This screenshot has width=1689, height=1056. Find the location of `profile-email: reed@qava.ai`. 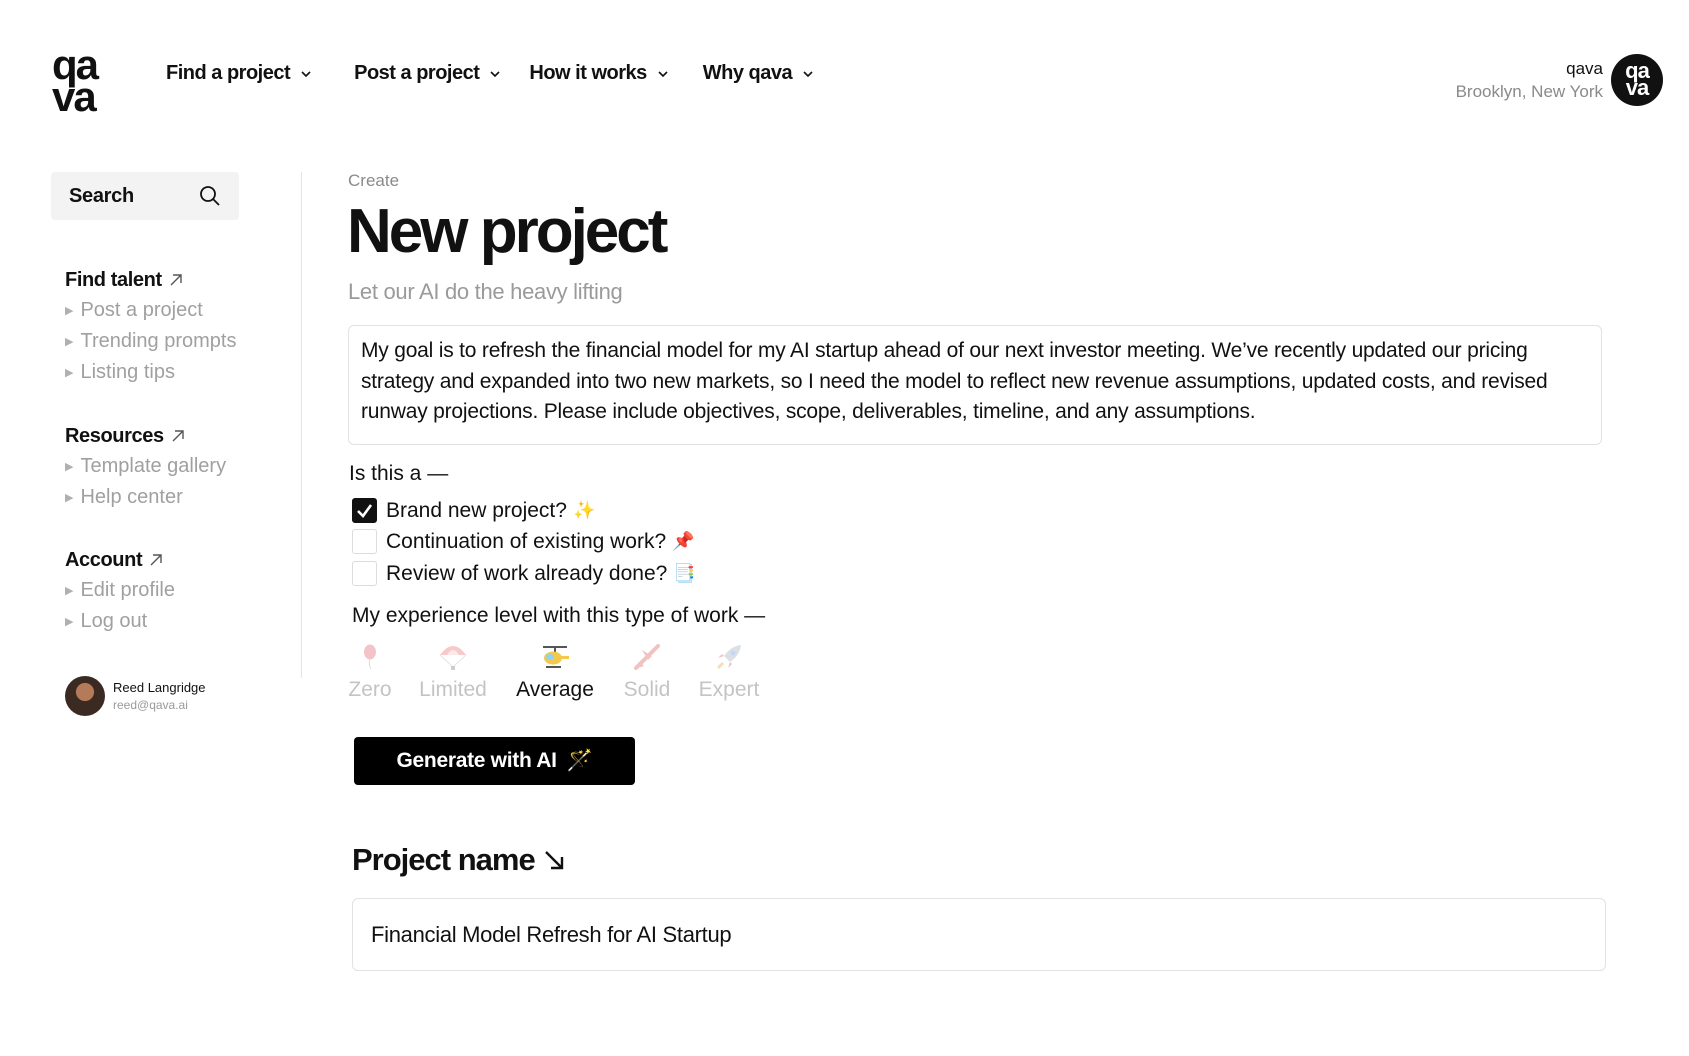

profile-email: reed@qava.ai is located at coordinates (150, 705).